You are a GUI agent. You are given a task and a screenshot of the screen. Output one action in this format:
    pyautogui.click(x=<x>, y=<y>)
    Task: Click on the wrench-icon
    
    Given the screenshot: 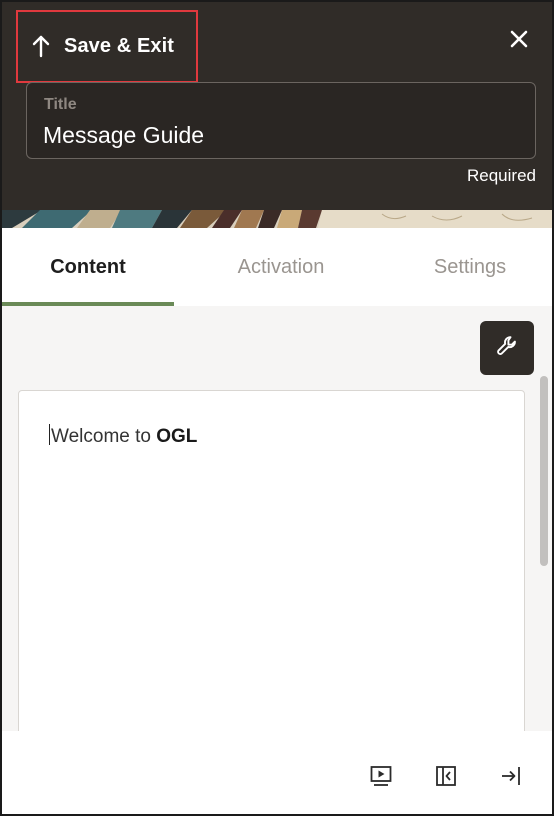 What is the action you would take?
    pyautogui.click(x=507, y=348)
    